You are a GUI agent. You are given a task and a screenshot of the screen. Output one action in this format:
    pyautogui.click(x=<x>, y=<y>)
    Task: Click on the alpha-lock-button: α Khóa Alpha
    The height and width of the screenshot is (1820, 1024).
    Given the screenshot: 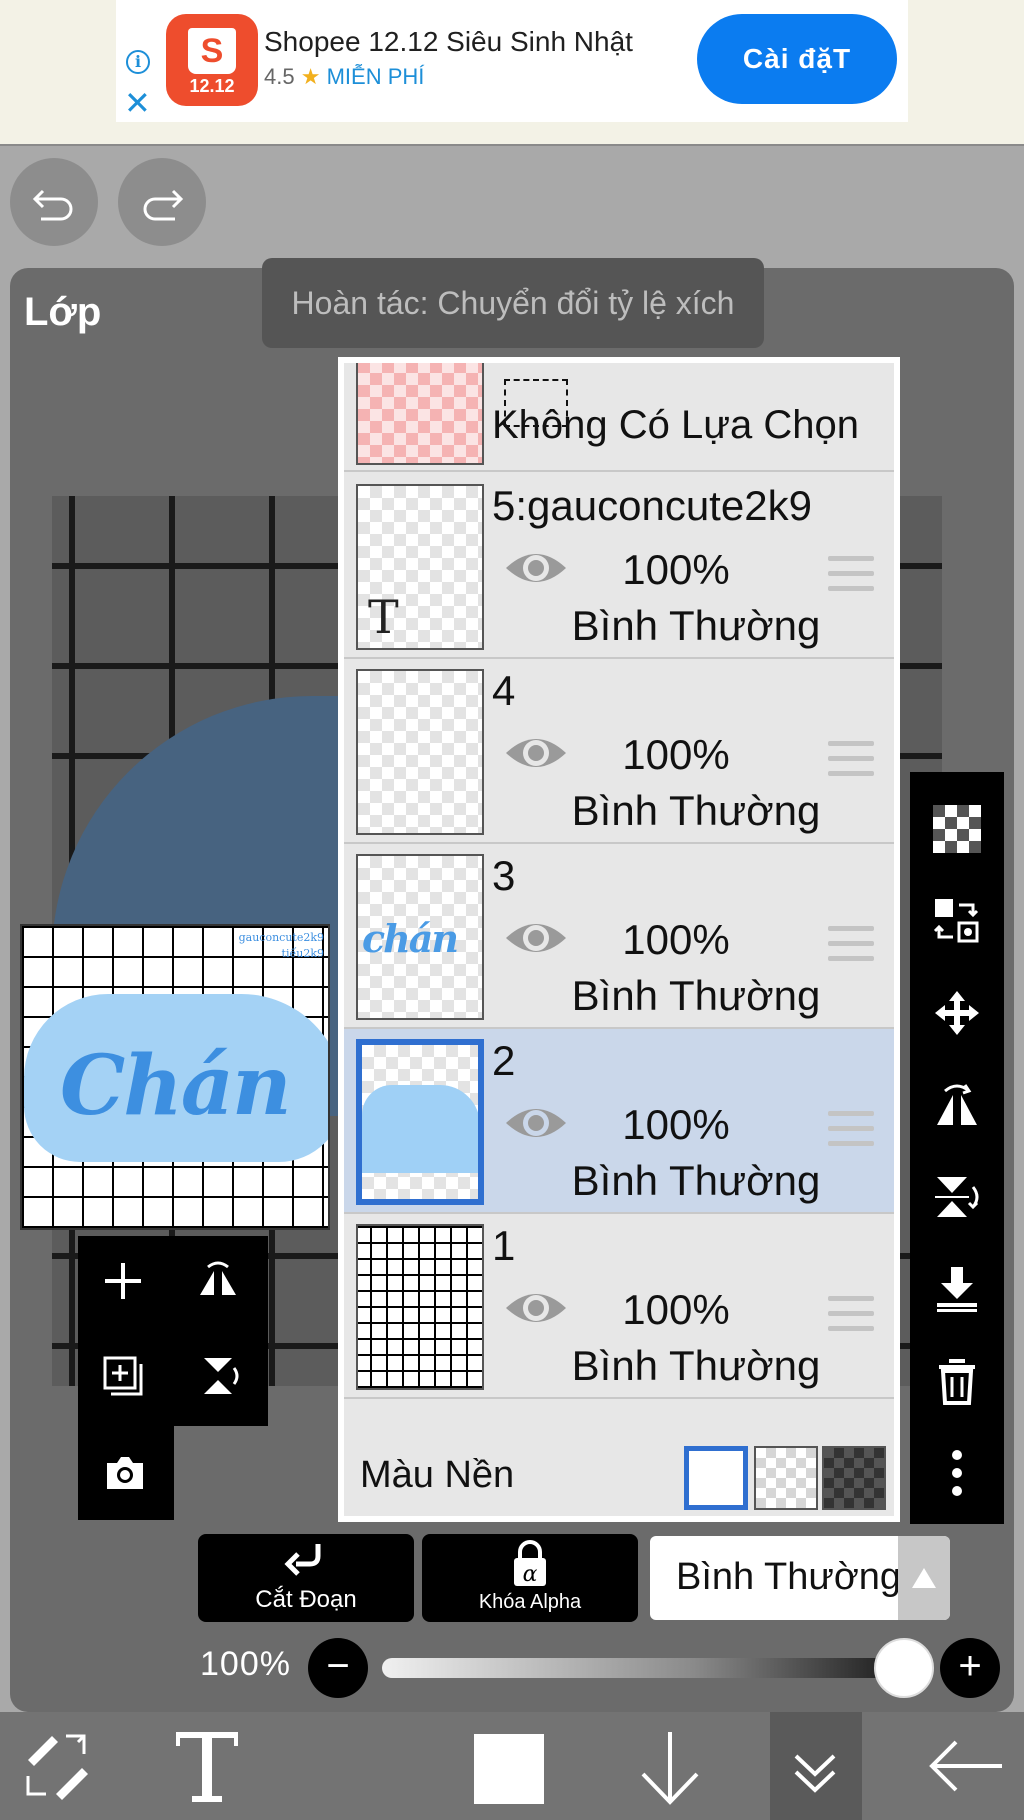 What is the action you would take?
    pyautogui.click(x=530, y=1578)
    